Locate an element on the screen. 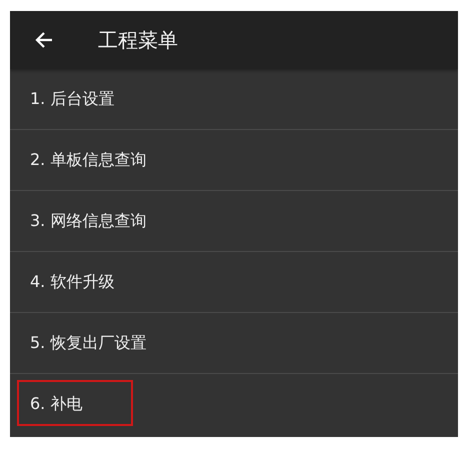 Image resolution: width=474 pixels, height=453 pixels. menu-item: 1. 后台设置 is located at coordinates (234, 99).